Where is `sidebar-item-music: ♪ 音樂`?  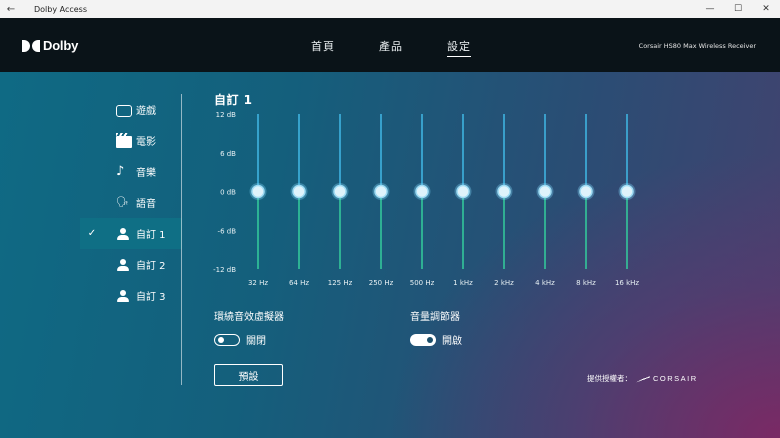
sidebar-item-music: ♪ 音樂 is located at coordinates (131, 171).